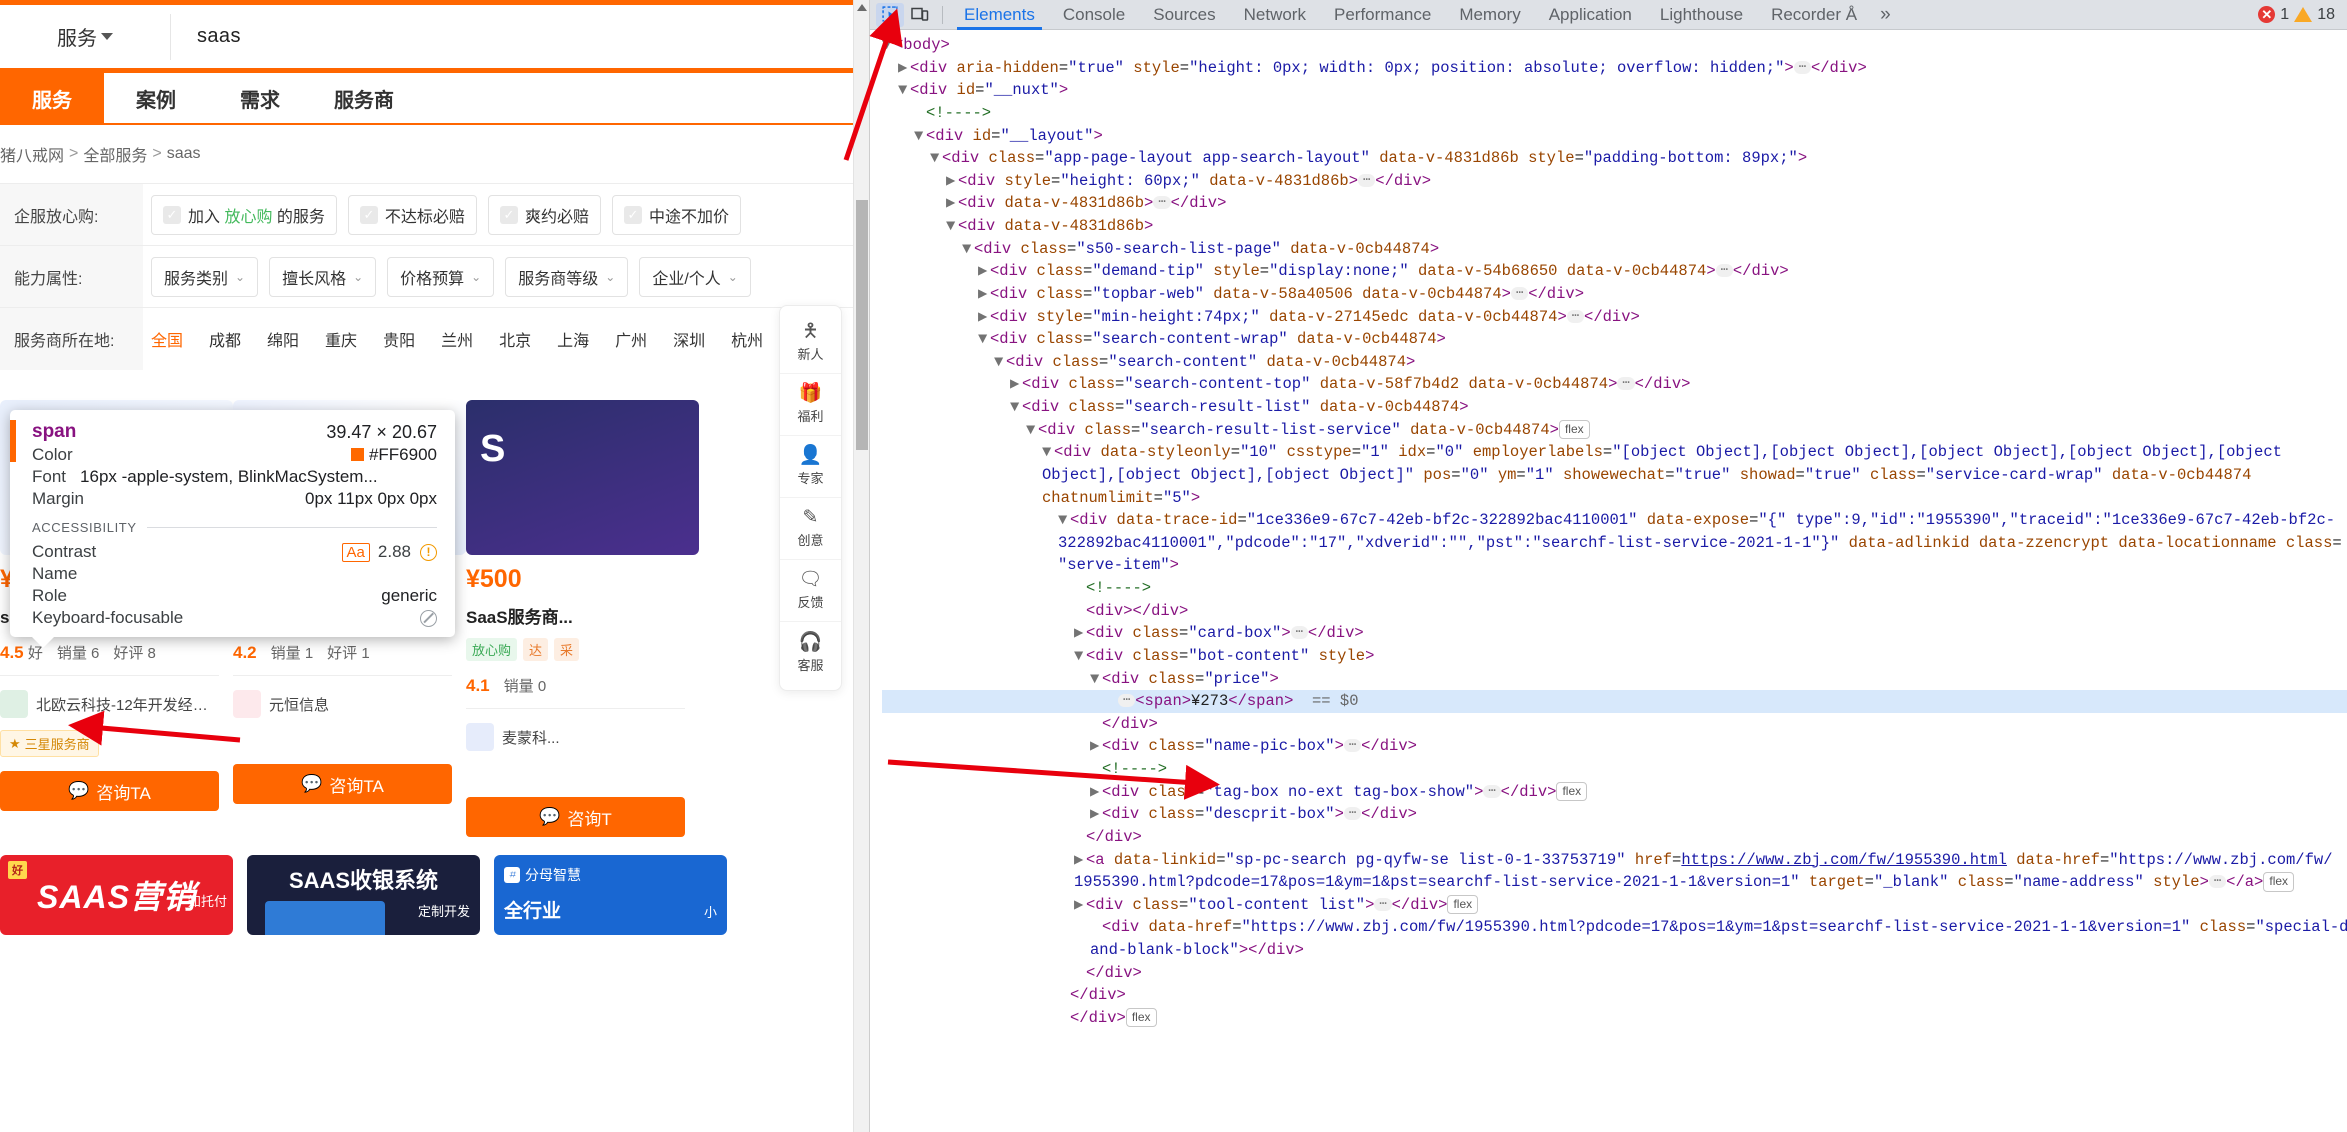 This screenshot has height=1132, width=2347. Describe the element at coordinates (225, 339) in the screenshot. I see `city-item-chengdu: 成都` at that location.